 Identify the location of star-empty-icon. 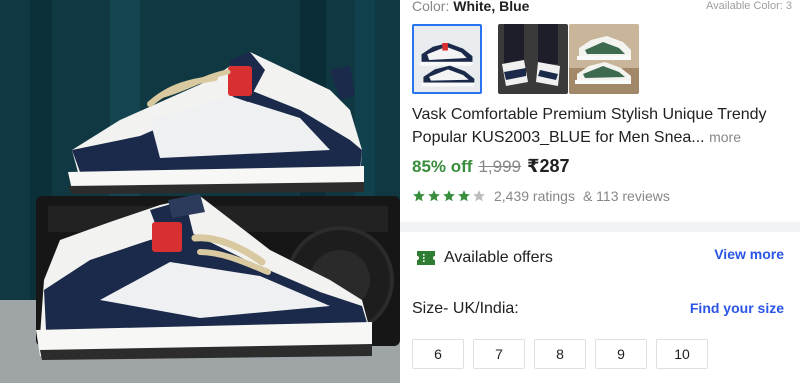
(479, 196).